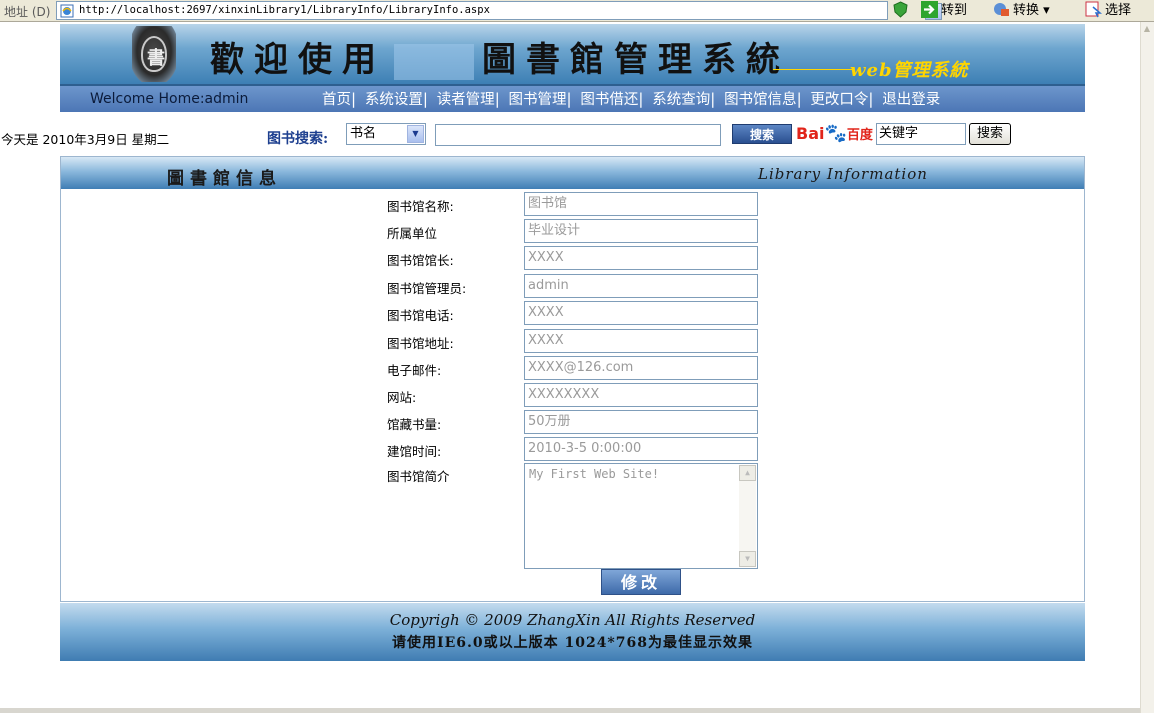 The width and height of the screenshot is (1154, 713). What do you see at coordinates (386, 134) in the screenshot?
I see `search-field-select: 书名 ▼` at bounding box center [386, 134].